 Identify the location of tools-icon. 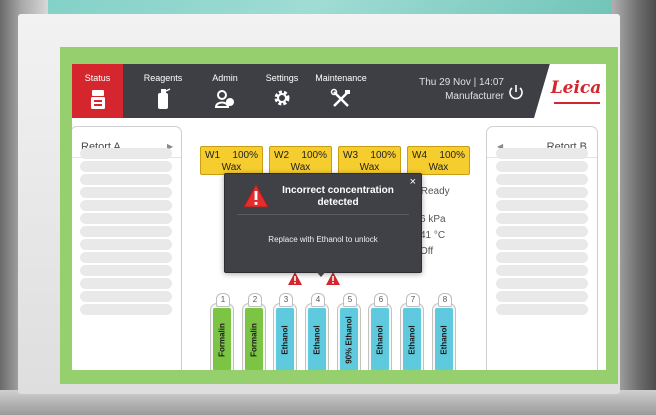
(341, 99).